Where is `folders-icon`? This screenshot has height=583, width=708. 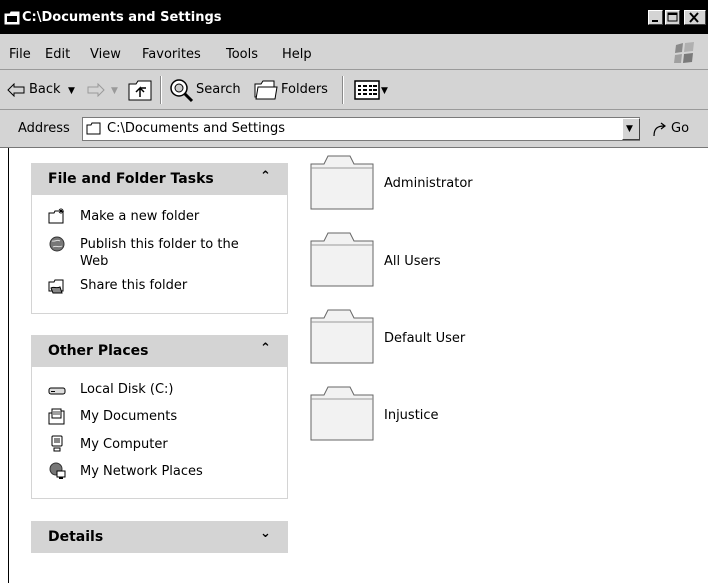 folders-icon is located at coordinates (266, 90).